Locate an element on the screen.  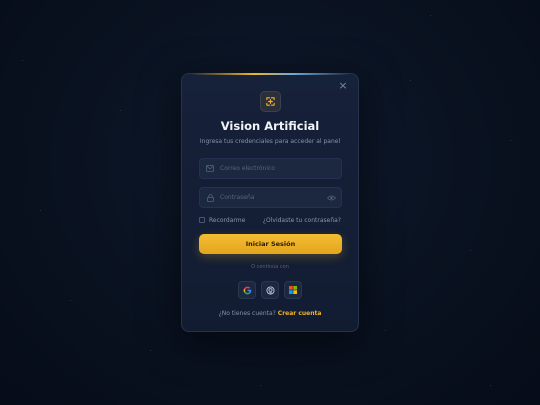
social-login-row is located at coordinates (270, 290).